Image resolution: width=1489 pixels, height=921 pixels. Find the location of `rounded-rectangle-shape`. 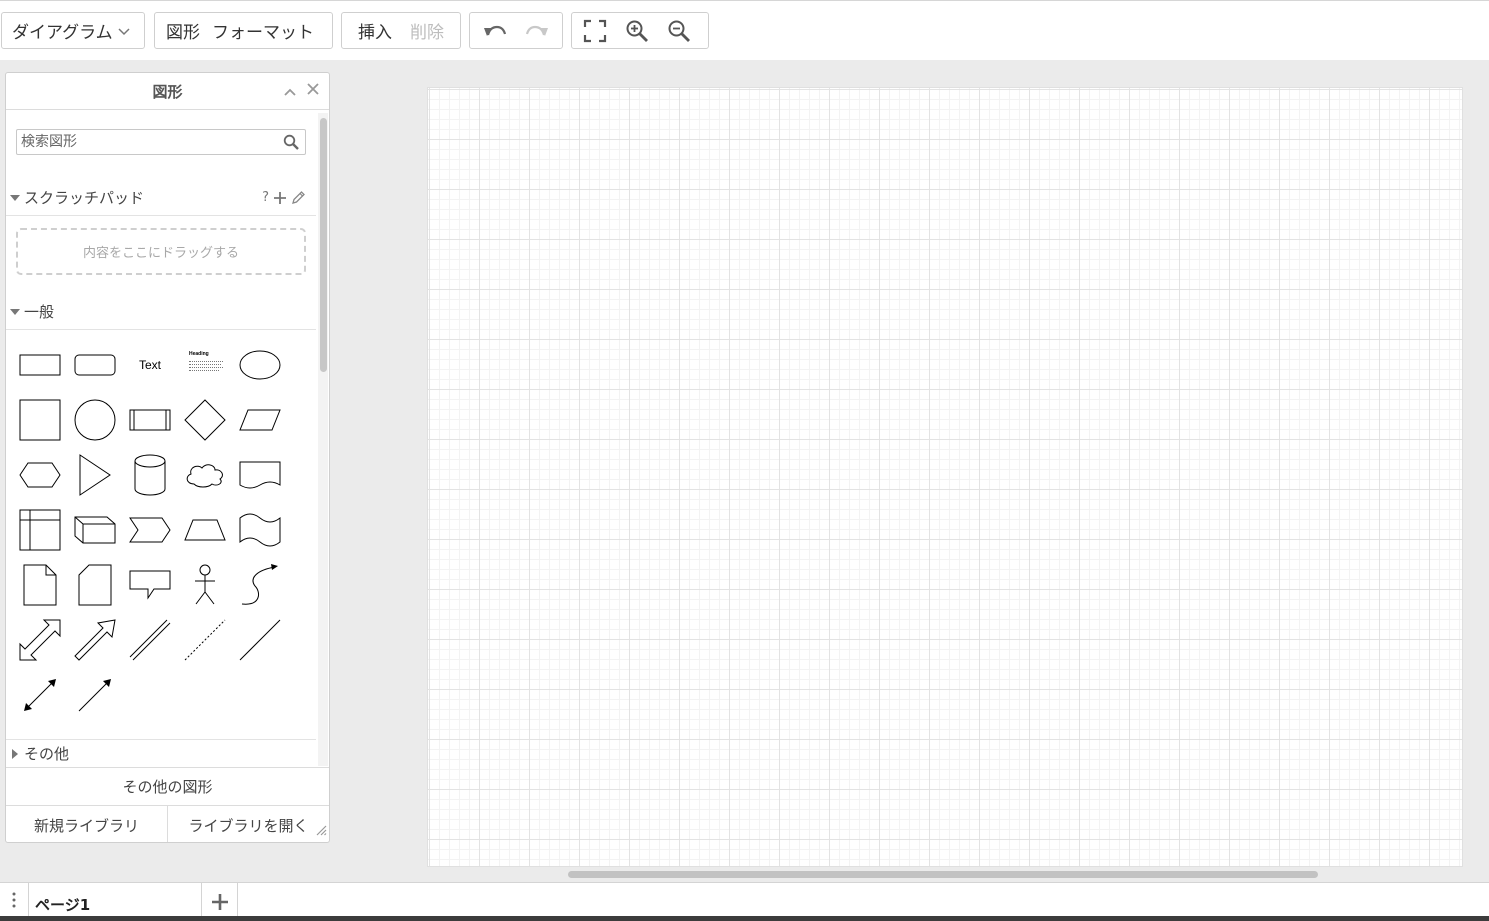

rounded-rectangle-shape is located at coordinates (95, 365).